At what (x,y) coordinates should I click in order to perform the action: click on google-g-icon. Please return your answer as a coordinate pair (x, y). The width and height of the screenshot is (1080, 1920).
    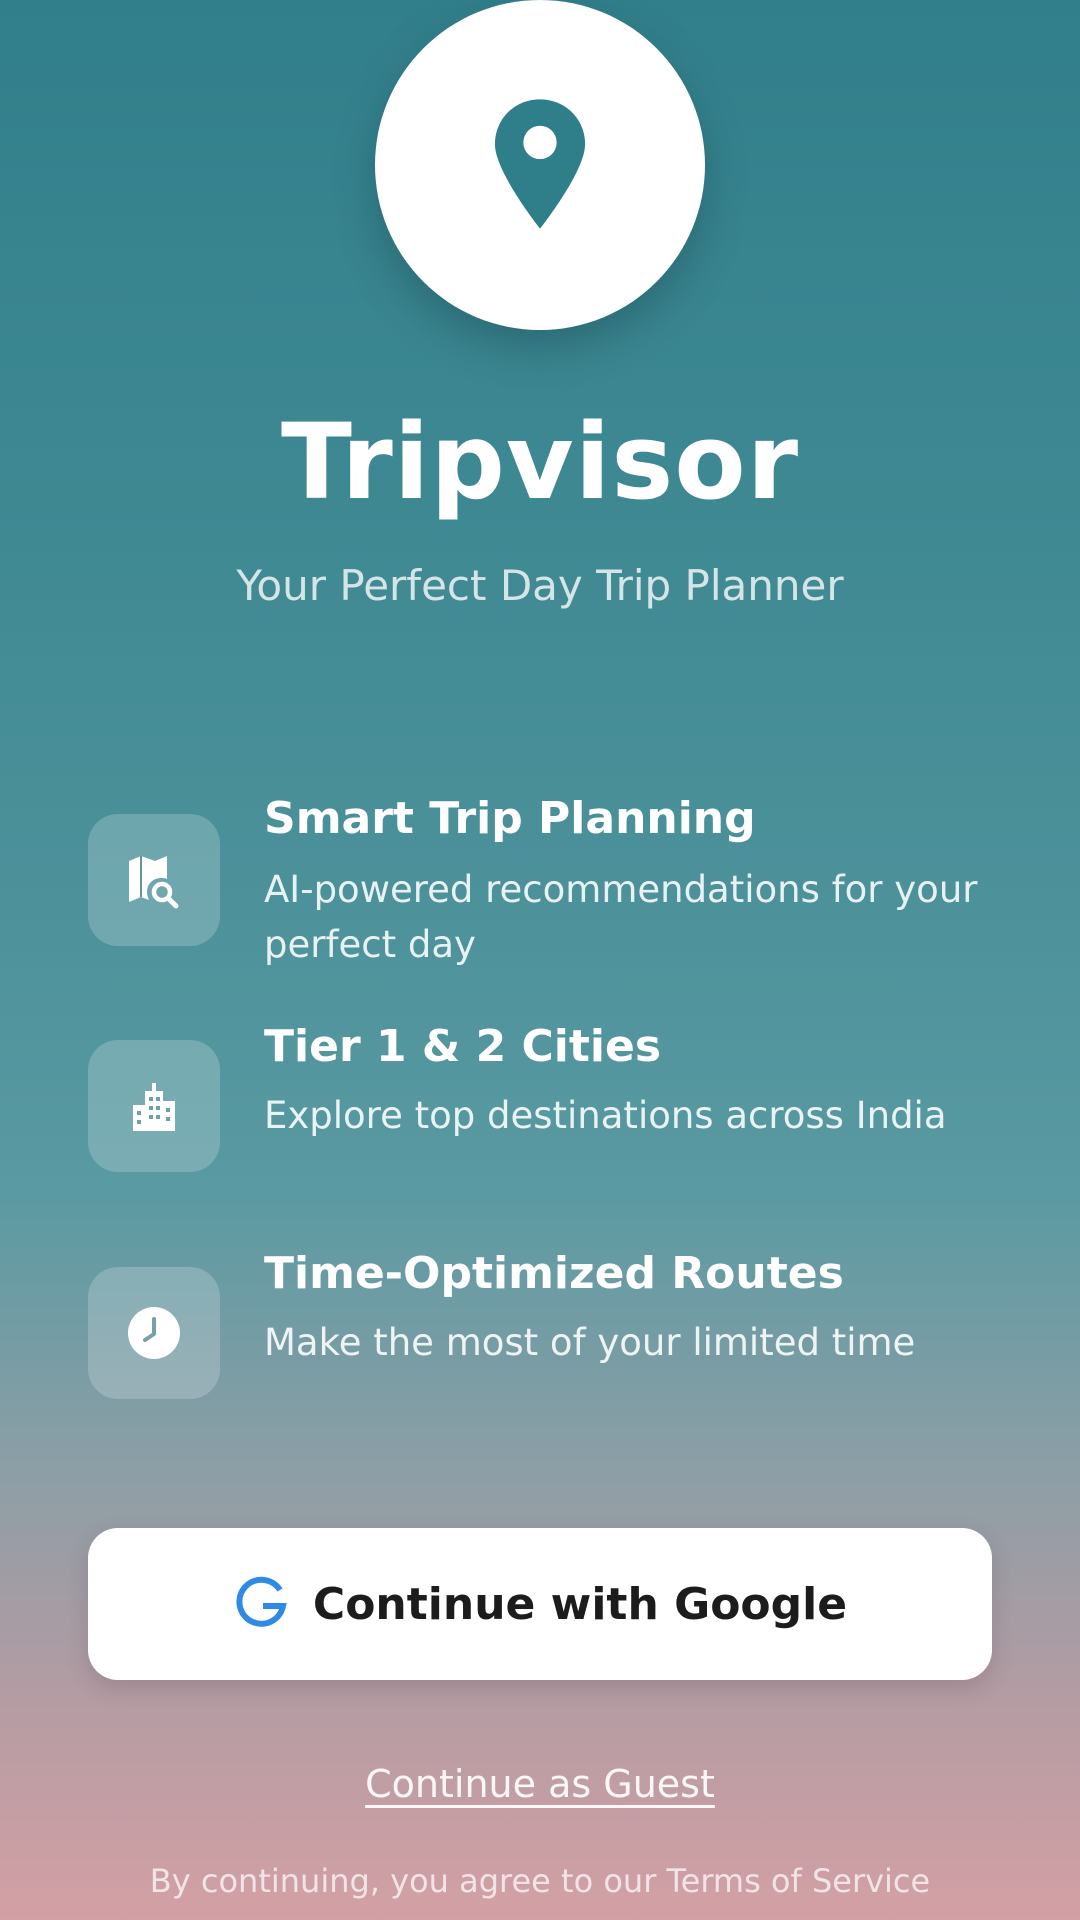
    Looking at the image, I should click on (261, 1601).